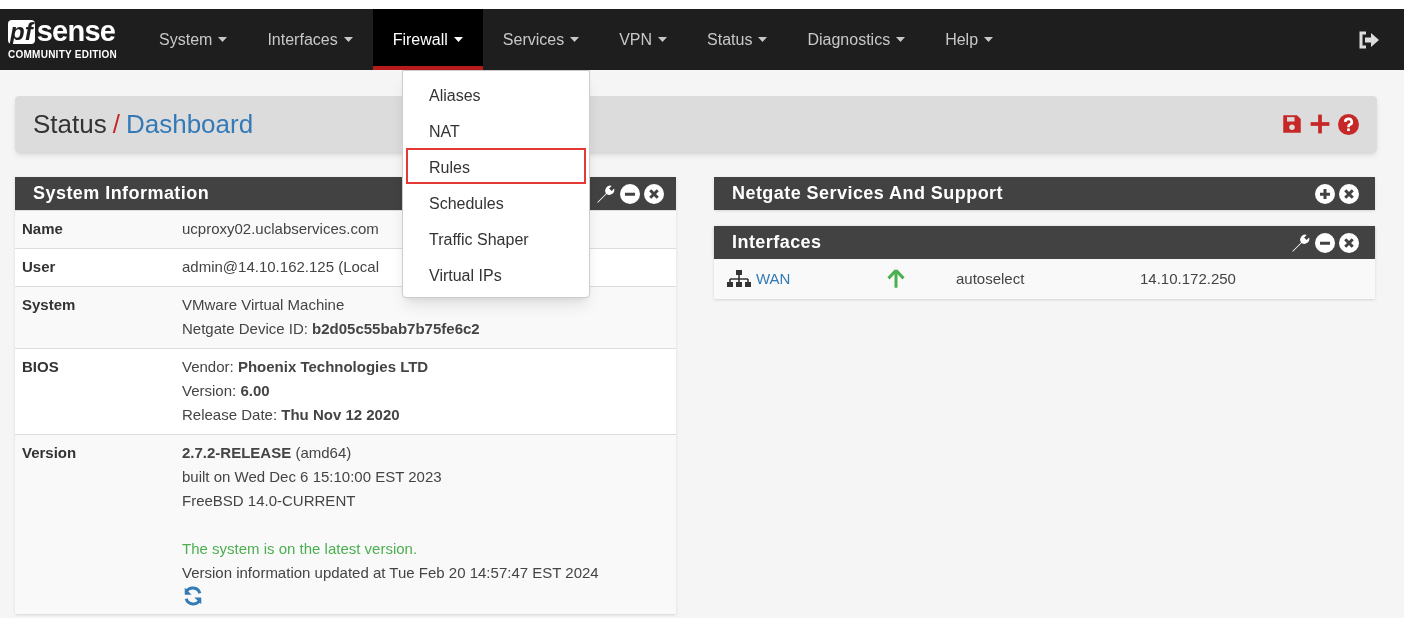 This screenshot has width=1404, height=618. Describe the element at coordinates (496, 274) in the screenshot. I see `dropdown-item: Virtual IPs` at that location.